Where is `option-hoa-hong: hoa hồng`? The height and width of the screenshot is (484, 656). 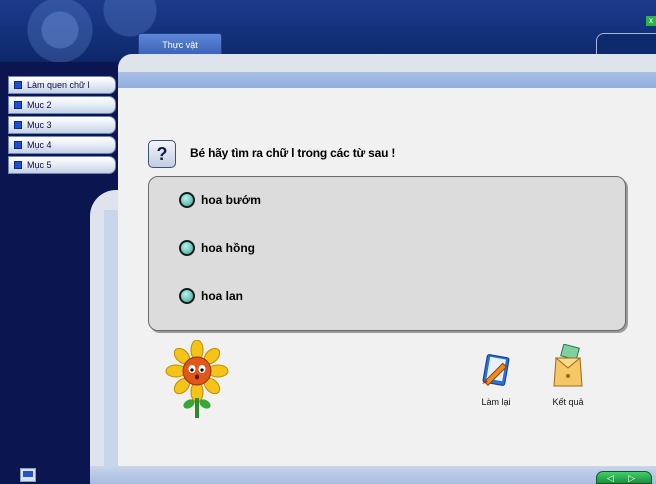
option-hoa-hong: hoa hồng is located at coordinates (217, 248).